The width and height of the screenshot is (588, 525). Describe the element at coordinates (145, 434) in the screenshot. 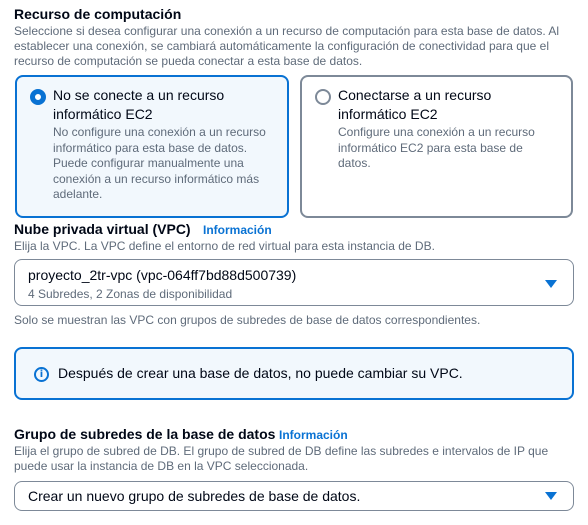

I see `subnet-group-title: Grupo de subredes de la base de datos` at that location.